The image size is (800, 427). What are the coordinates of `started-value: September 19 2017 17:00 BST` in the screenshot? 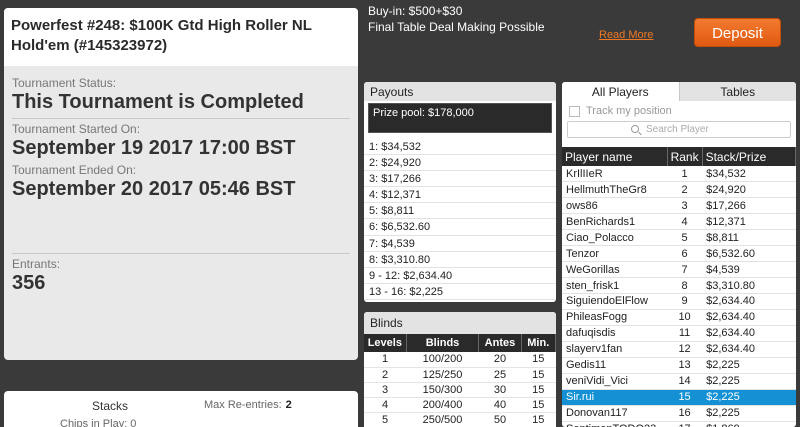 It's located at (154, 148).